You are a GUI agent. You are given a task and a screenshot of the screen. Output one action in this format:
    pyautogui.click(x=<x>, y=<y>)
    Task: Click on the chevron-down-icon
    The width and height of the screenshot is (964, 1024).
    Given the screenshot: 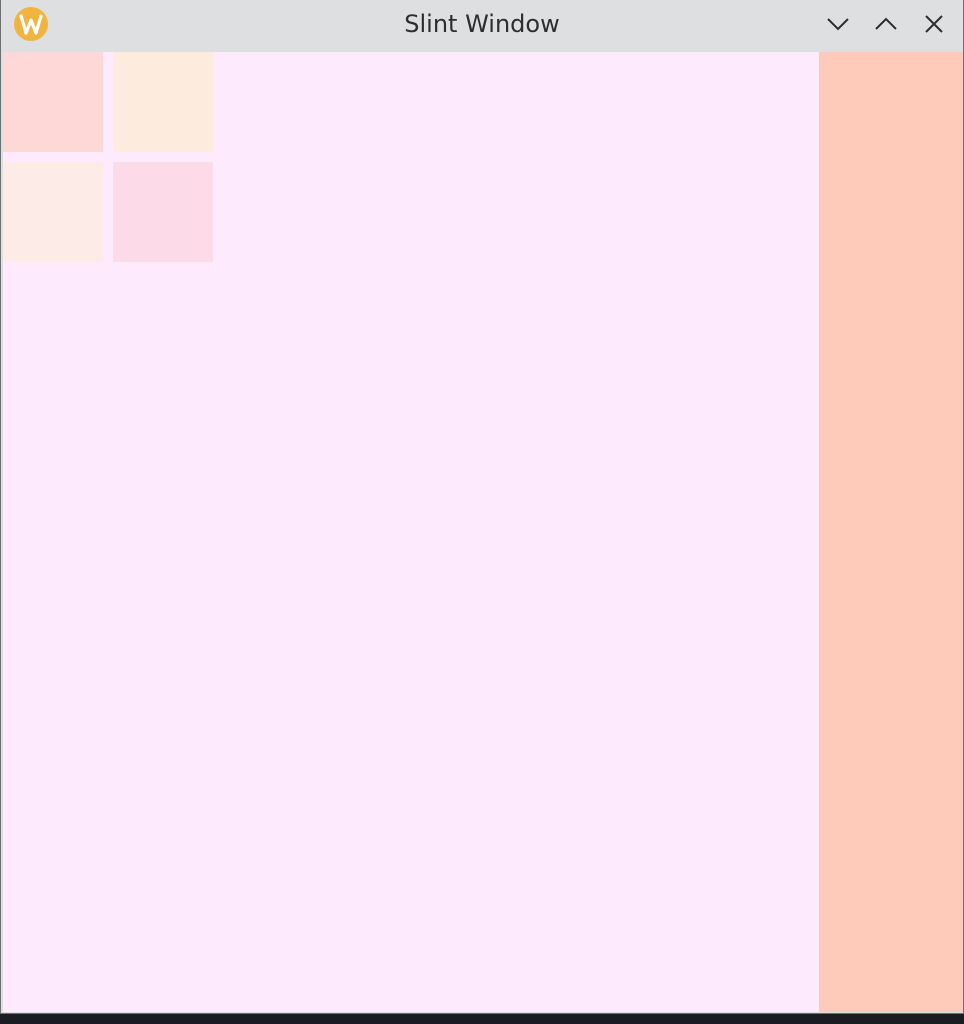 What is the action you would take?
    pyautogui.click(x=838, y=24)
    